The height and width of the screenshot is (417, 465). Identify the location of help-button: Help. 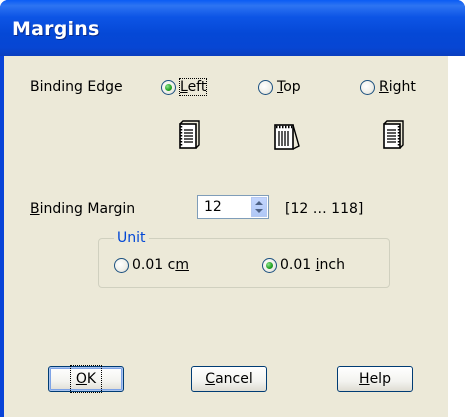
(375, 379).